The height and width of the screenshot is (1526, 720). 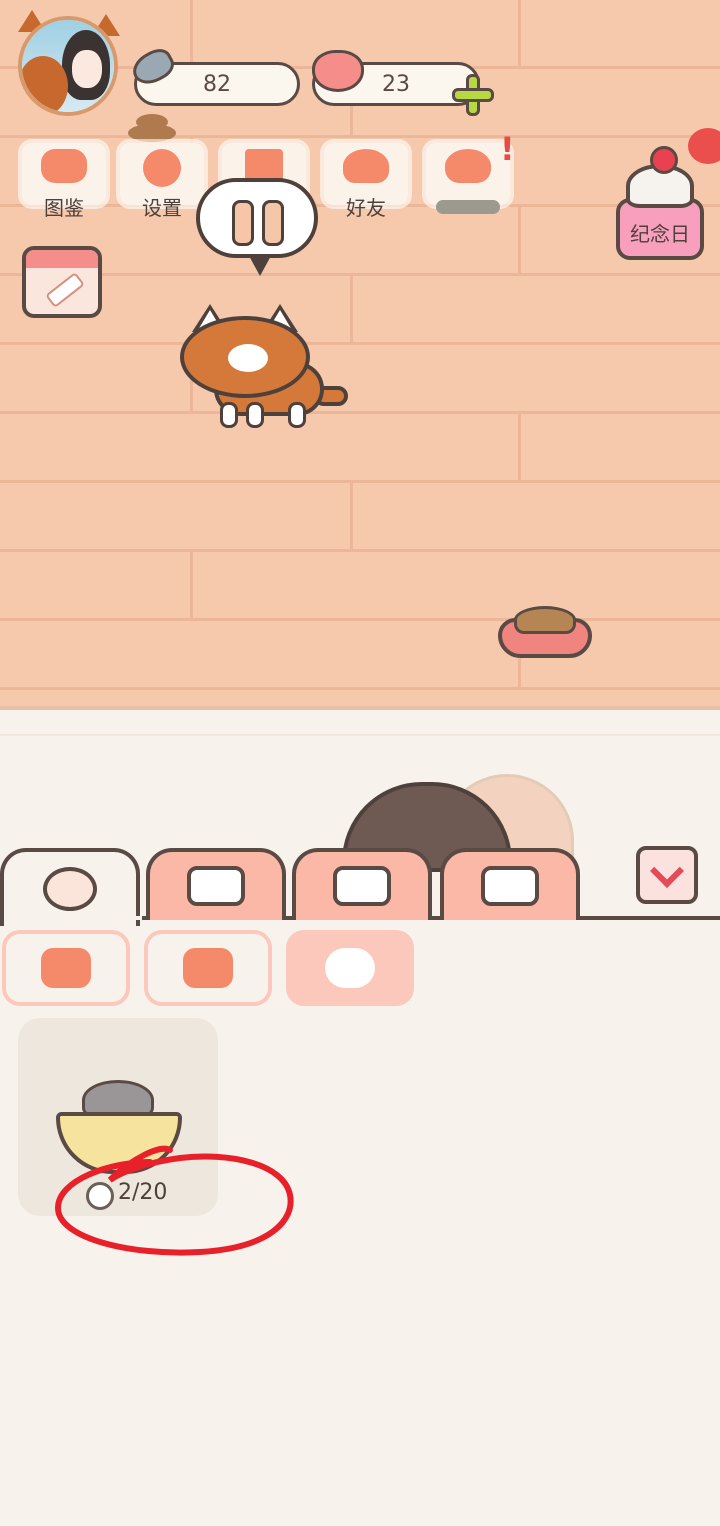 What do you see at coordinates (152, 122) in the screenshot?
I see `poop-part` at bounding box center [152, 122].